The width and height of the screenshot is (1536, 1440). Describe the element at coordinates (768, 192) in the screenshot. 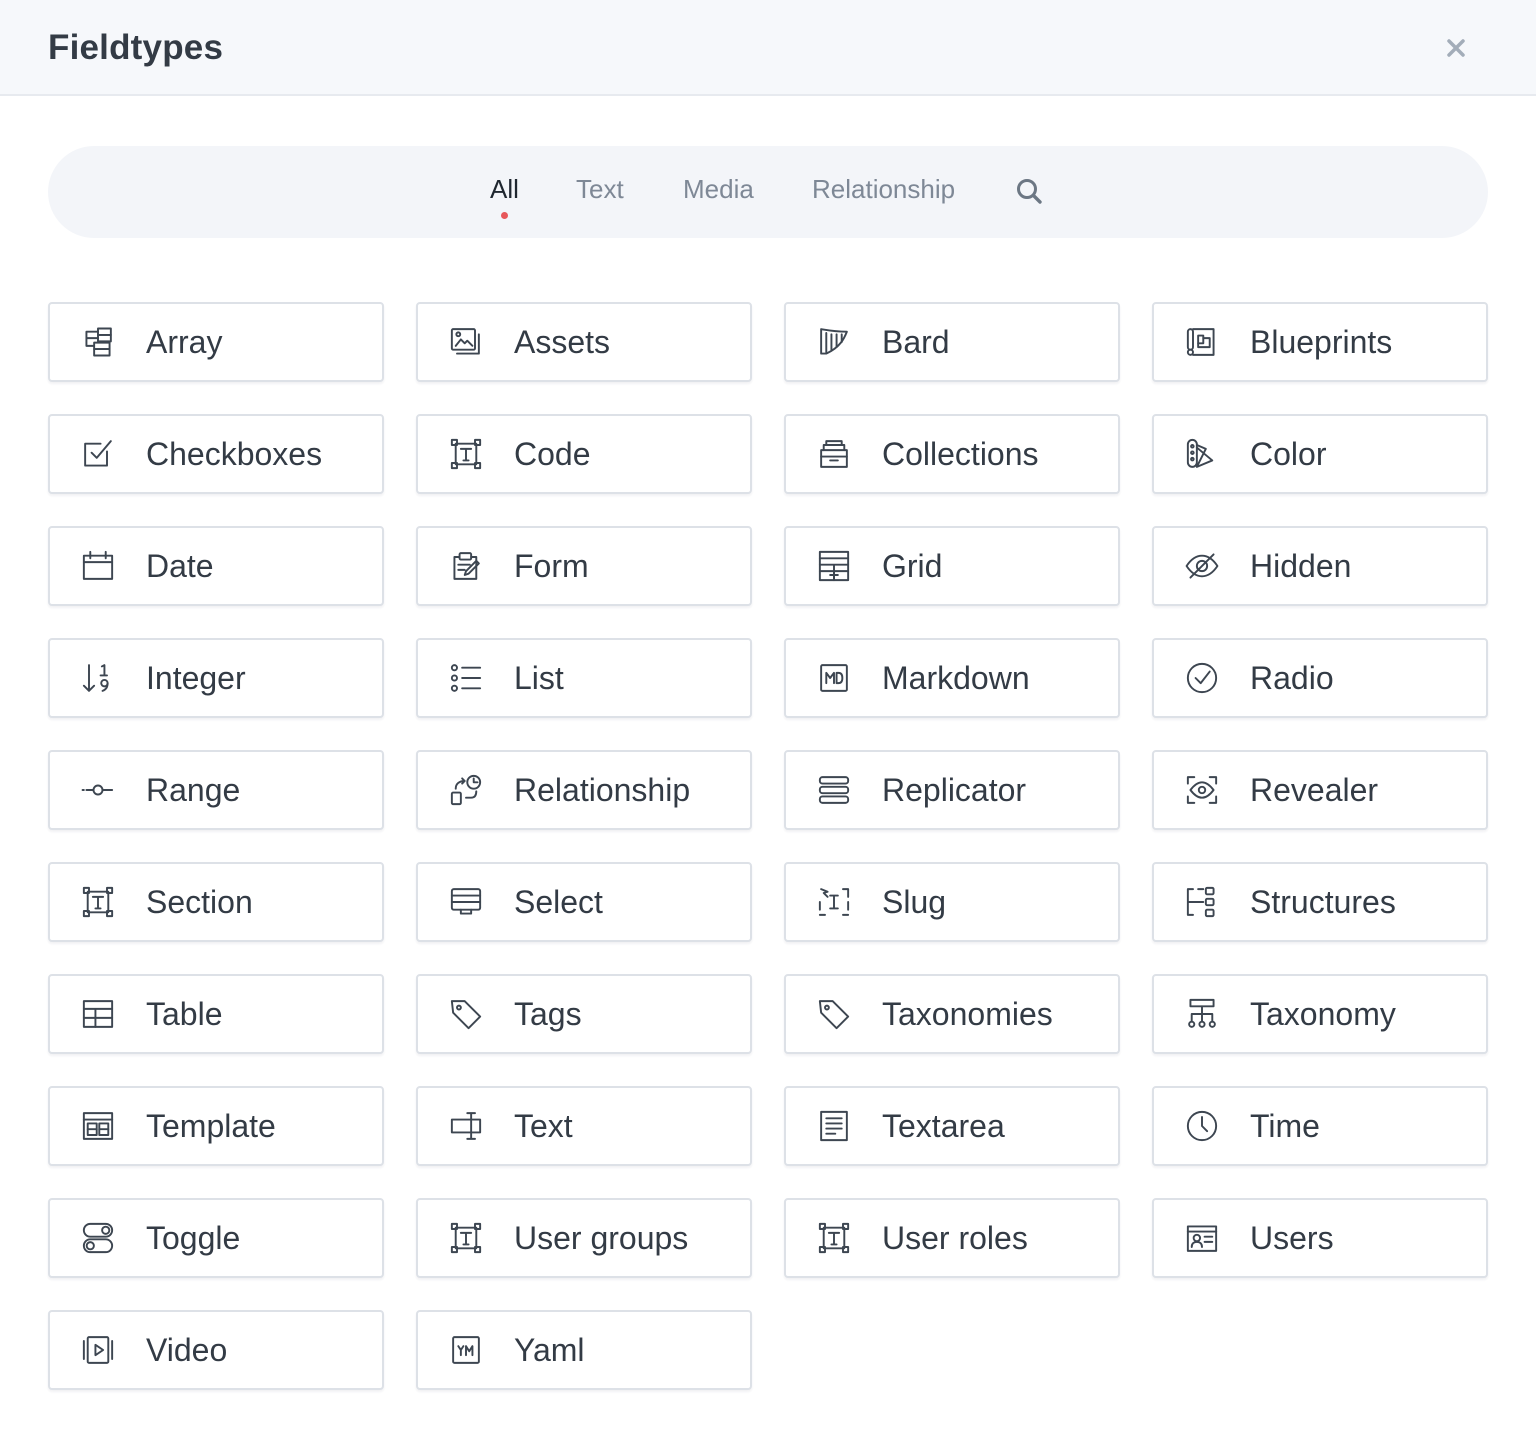

I see `filter-tabbar: All Text Media Relationship` at that location.